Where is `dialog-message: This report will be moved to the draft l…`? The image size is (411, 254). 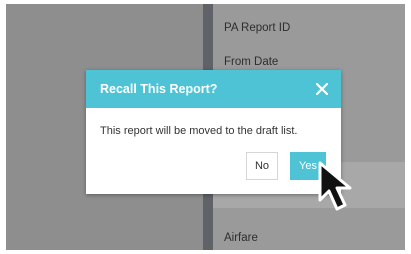
dialog-message: This report will be moved to the draft l… is located at coordinates (199, 131).